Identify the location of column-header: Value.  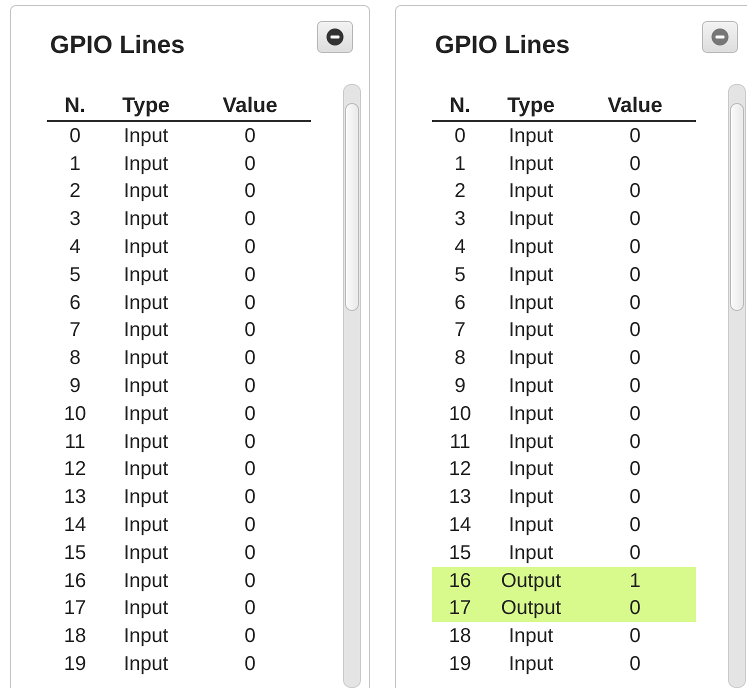
(635, 106).